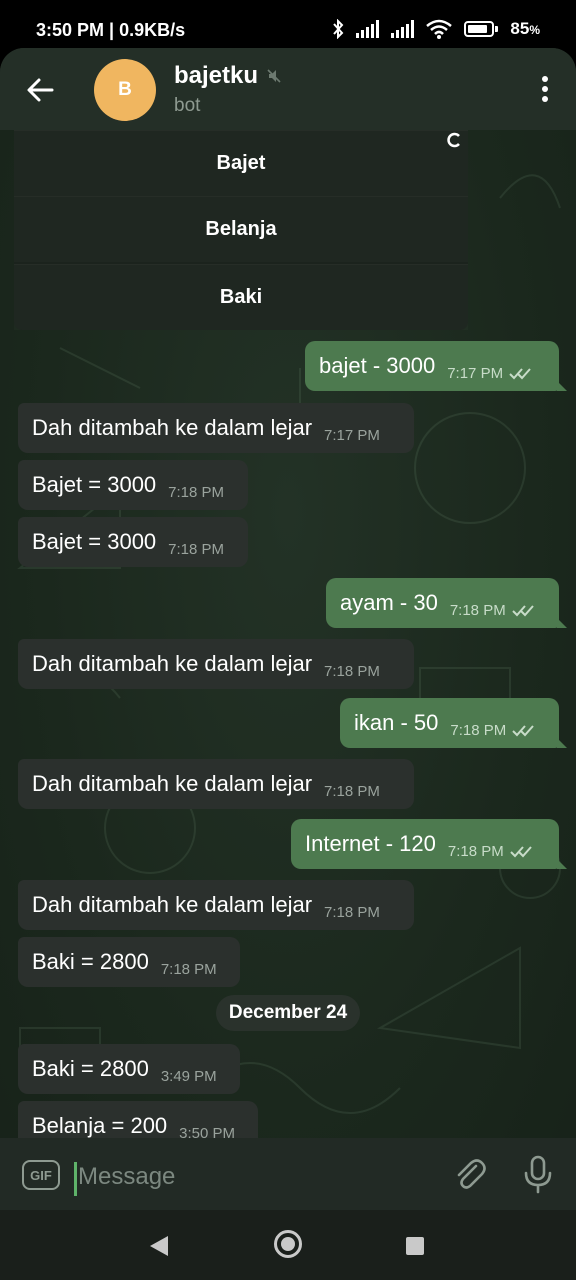 This screenshot has width=576, height=1280. Describe the element at coordinates (159, 1246) in the screenshot. I see `nav-back-icon` at that location.